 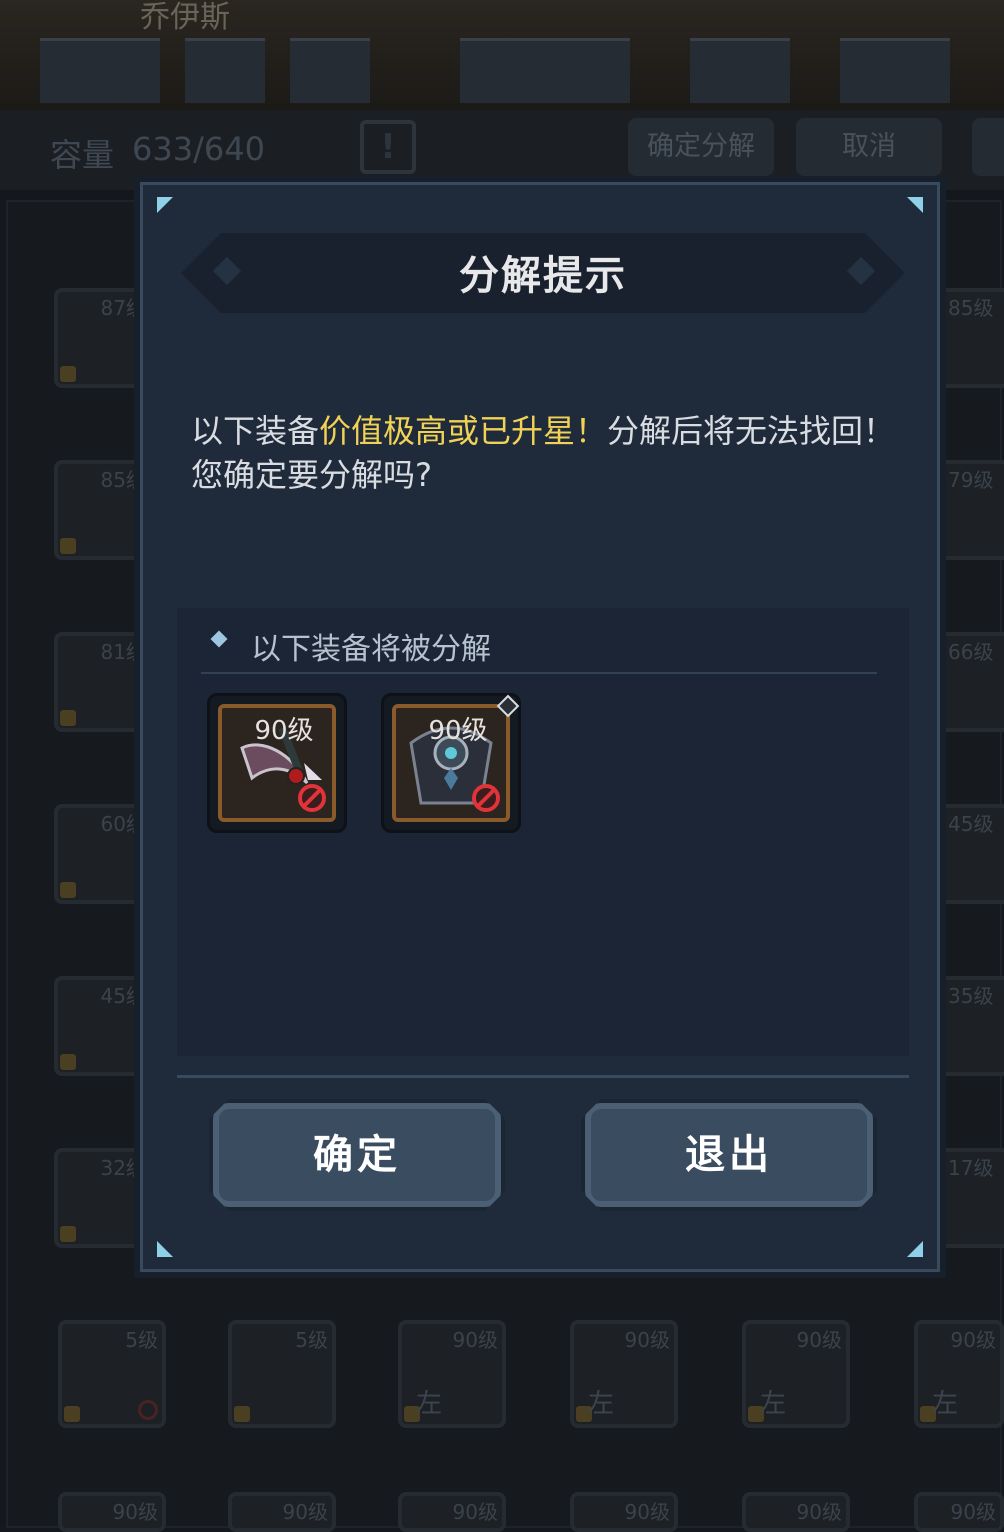 What do you see at coordinates (970, 510) in the screenshot?
I see `inventory-slot: 79级` at bounding box center [970, 510].